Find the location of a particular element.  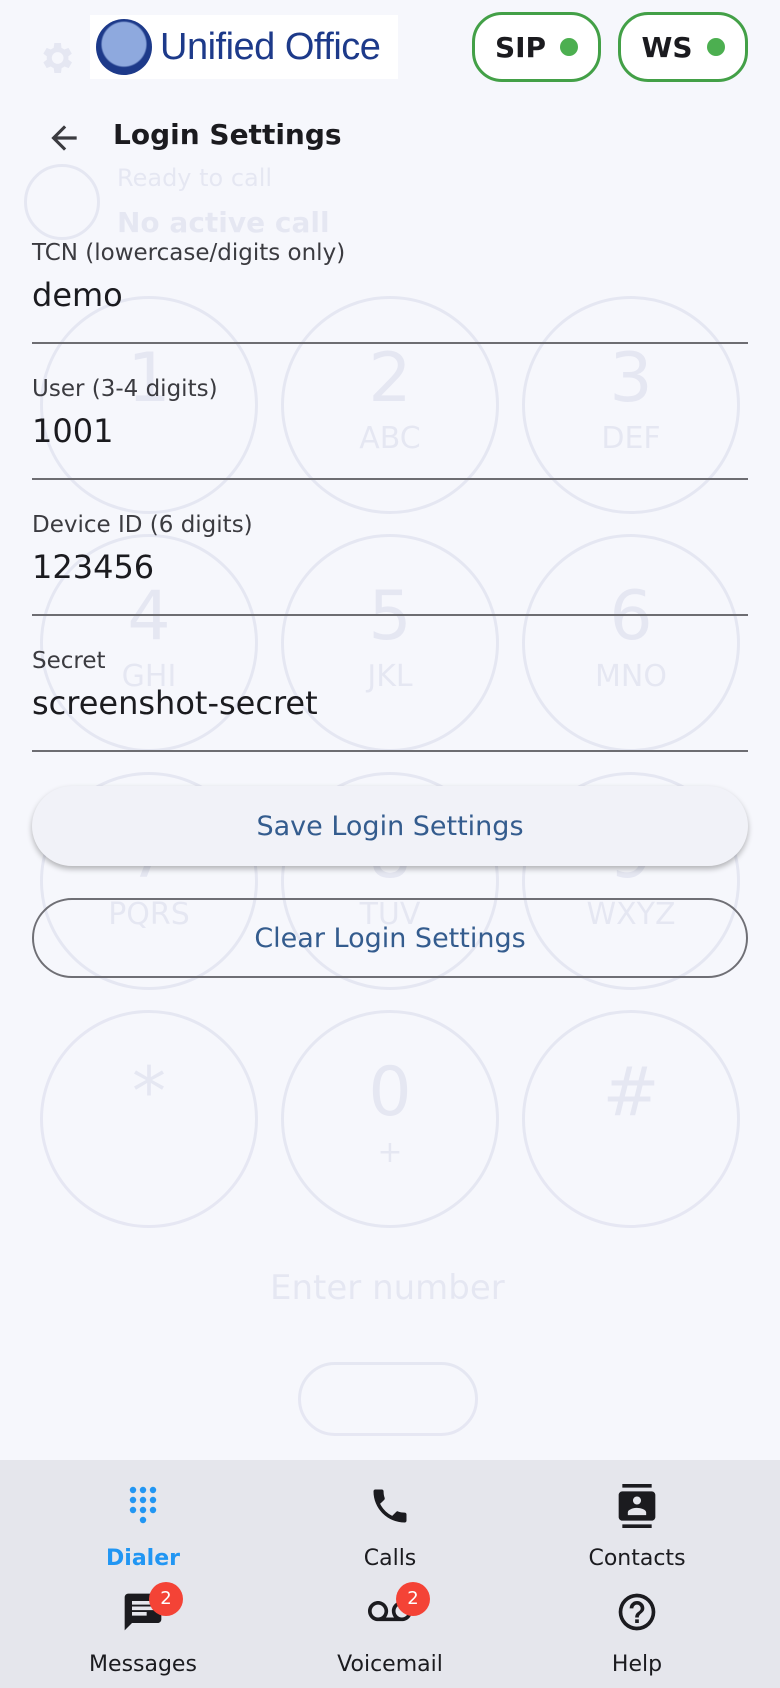

tcn-input is located at coordinates (390, 295).